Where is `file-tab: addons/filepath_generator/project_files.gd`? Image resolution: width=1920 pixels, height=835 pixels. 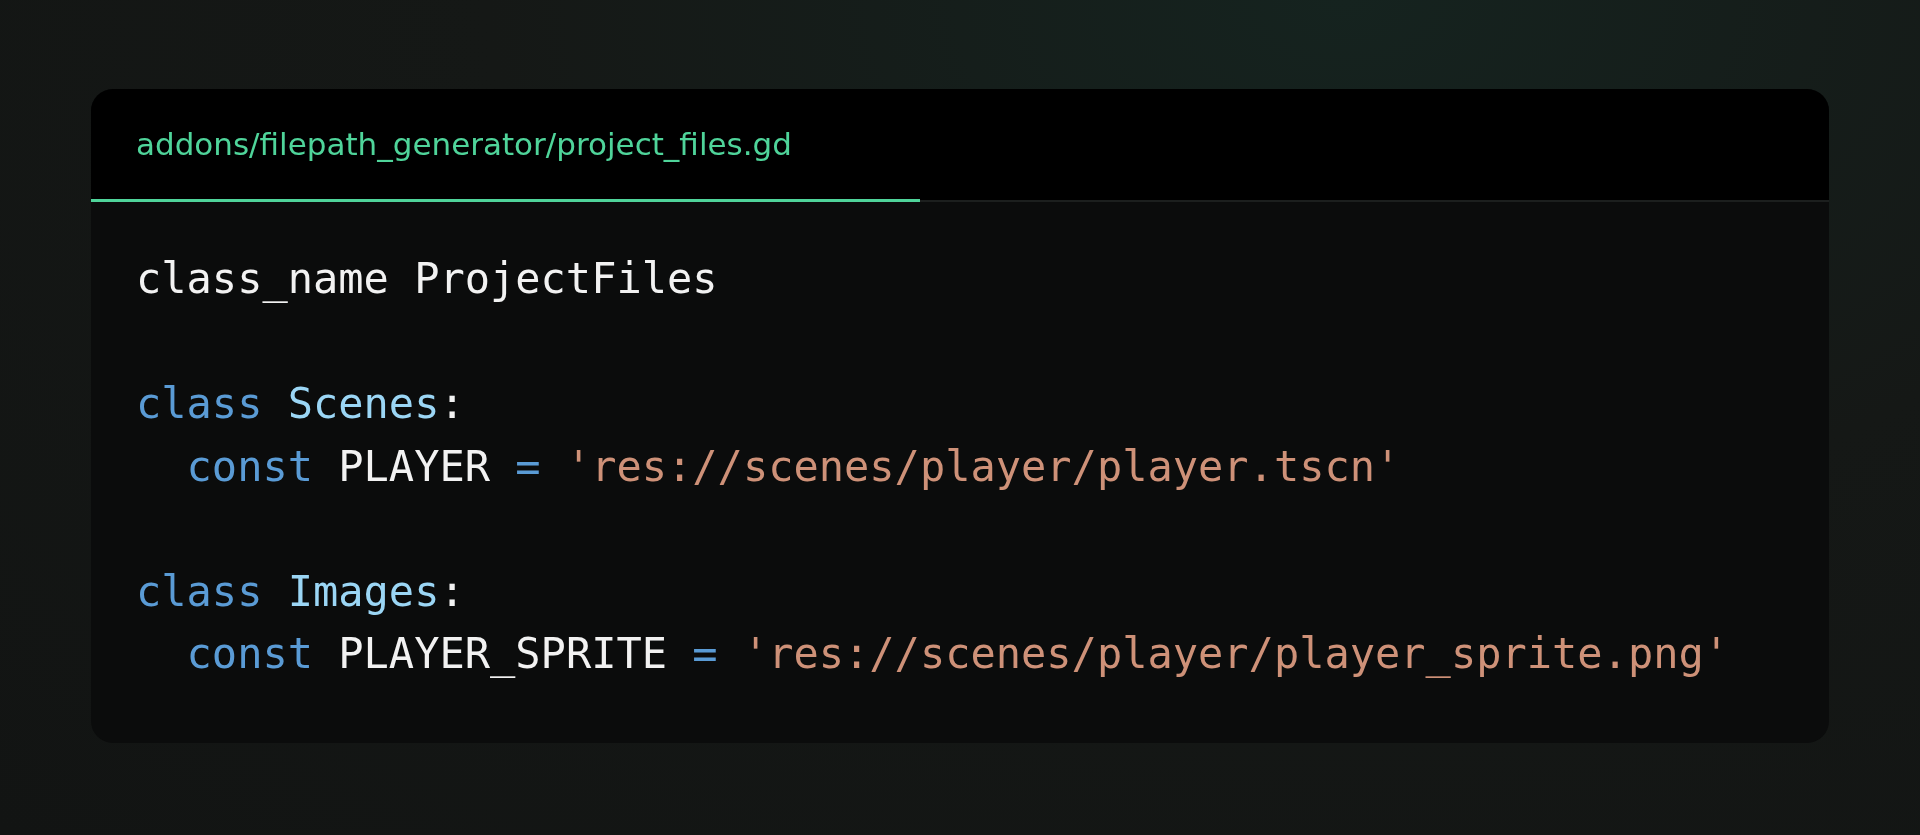
file-tab: addons/filepath_generator/project_files.gd is located at coordinates (505, 145).